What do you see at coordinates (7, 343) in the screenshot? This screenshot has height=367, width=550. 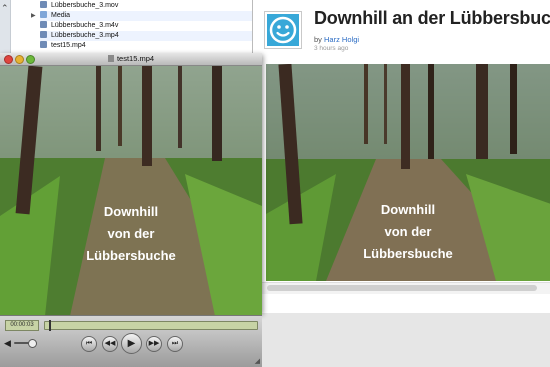 I see `volume-icon: ◀` at bounding box center [7, 343].